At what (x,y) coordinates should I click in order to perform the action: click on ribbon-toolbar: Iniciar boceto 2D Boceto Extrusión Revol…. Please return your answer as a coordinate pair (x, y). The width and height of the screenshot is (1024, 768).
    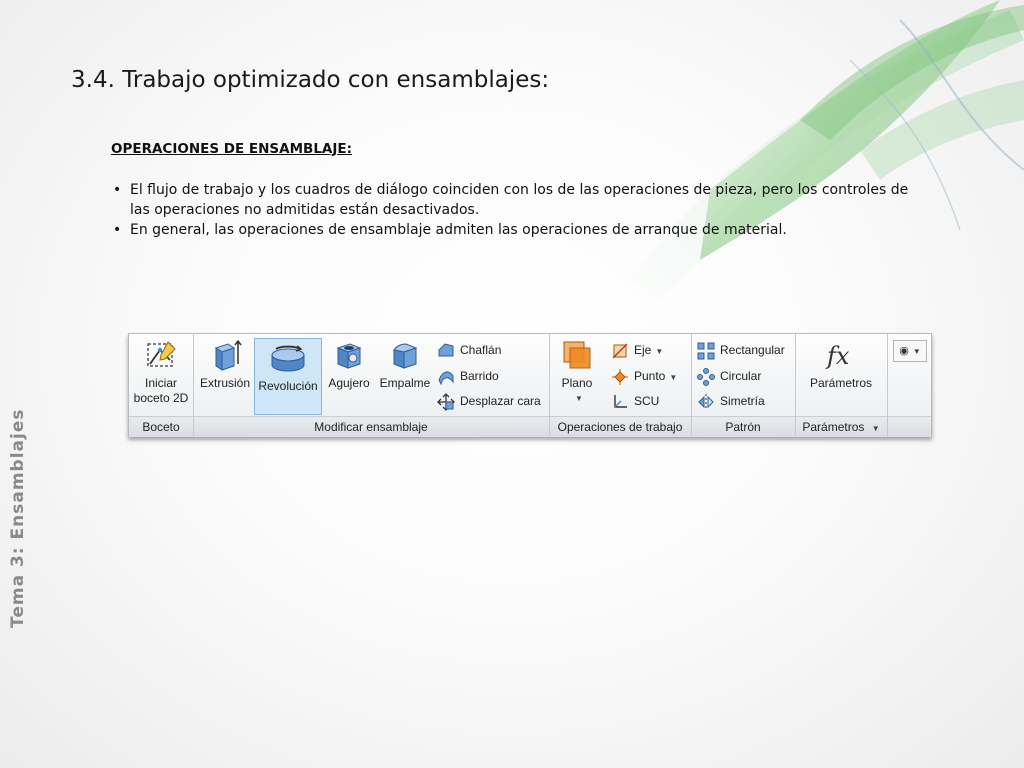
    Looking at the image, I should click on (530, 385).